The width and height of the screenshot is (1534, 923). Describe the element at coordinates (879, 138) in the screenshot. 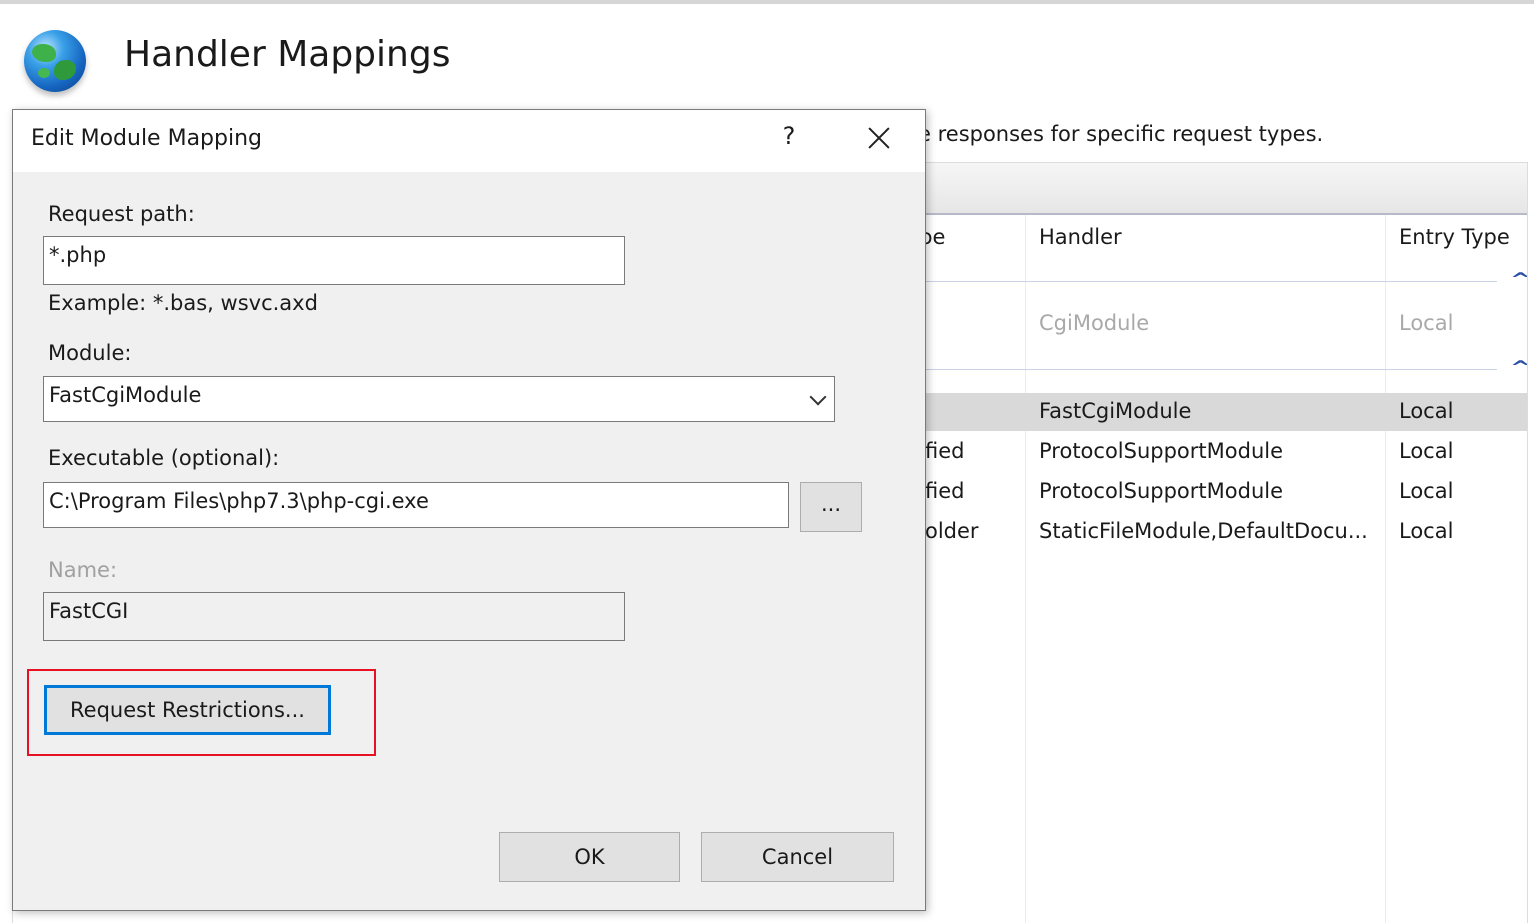

I see `close-icon` at that location.